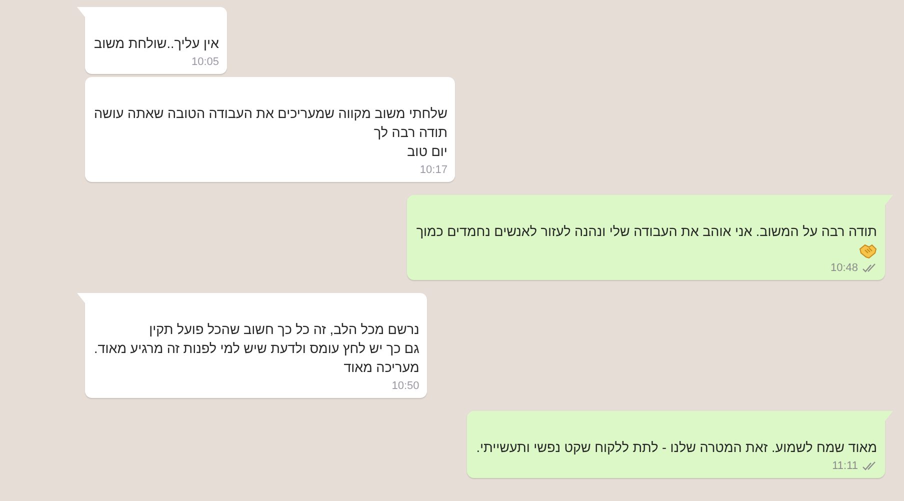 Image resolution: width=904 pixels, height=501 pixels. Describe the element at coordinates (156, 44) in the screenshot. I see `message-text: אין עליך..שולחת משוב` at that location.